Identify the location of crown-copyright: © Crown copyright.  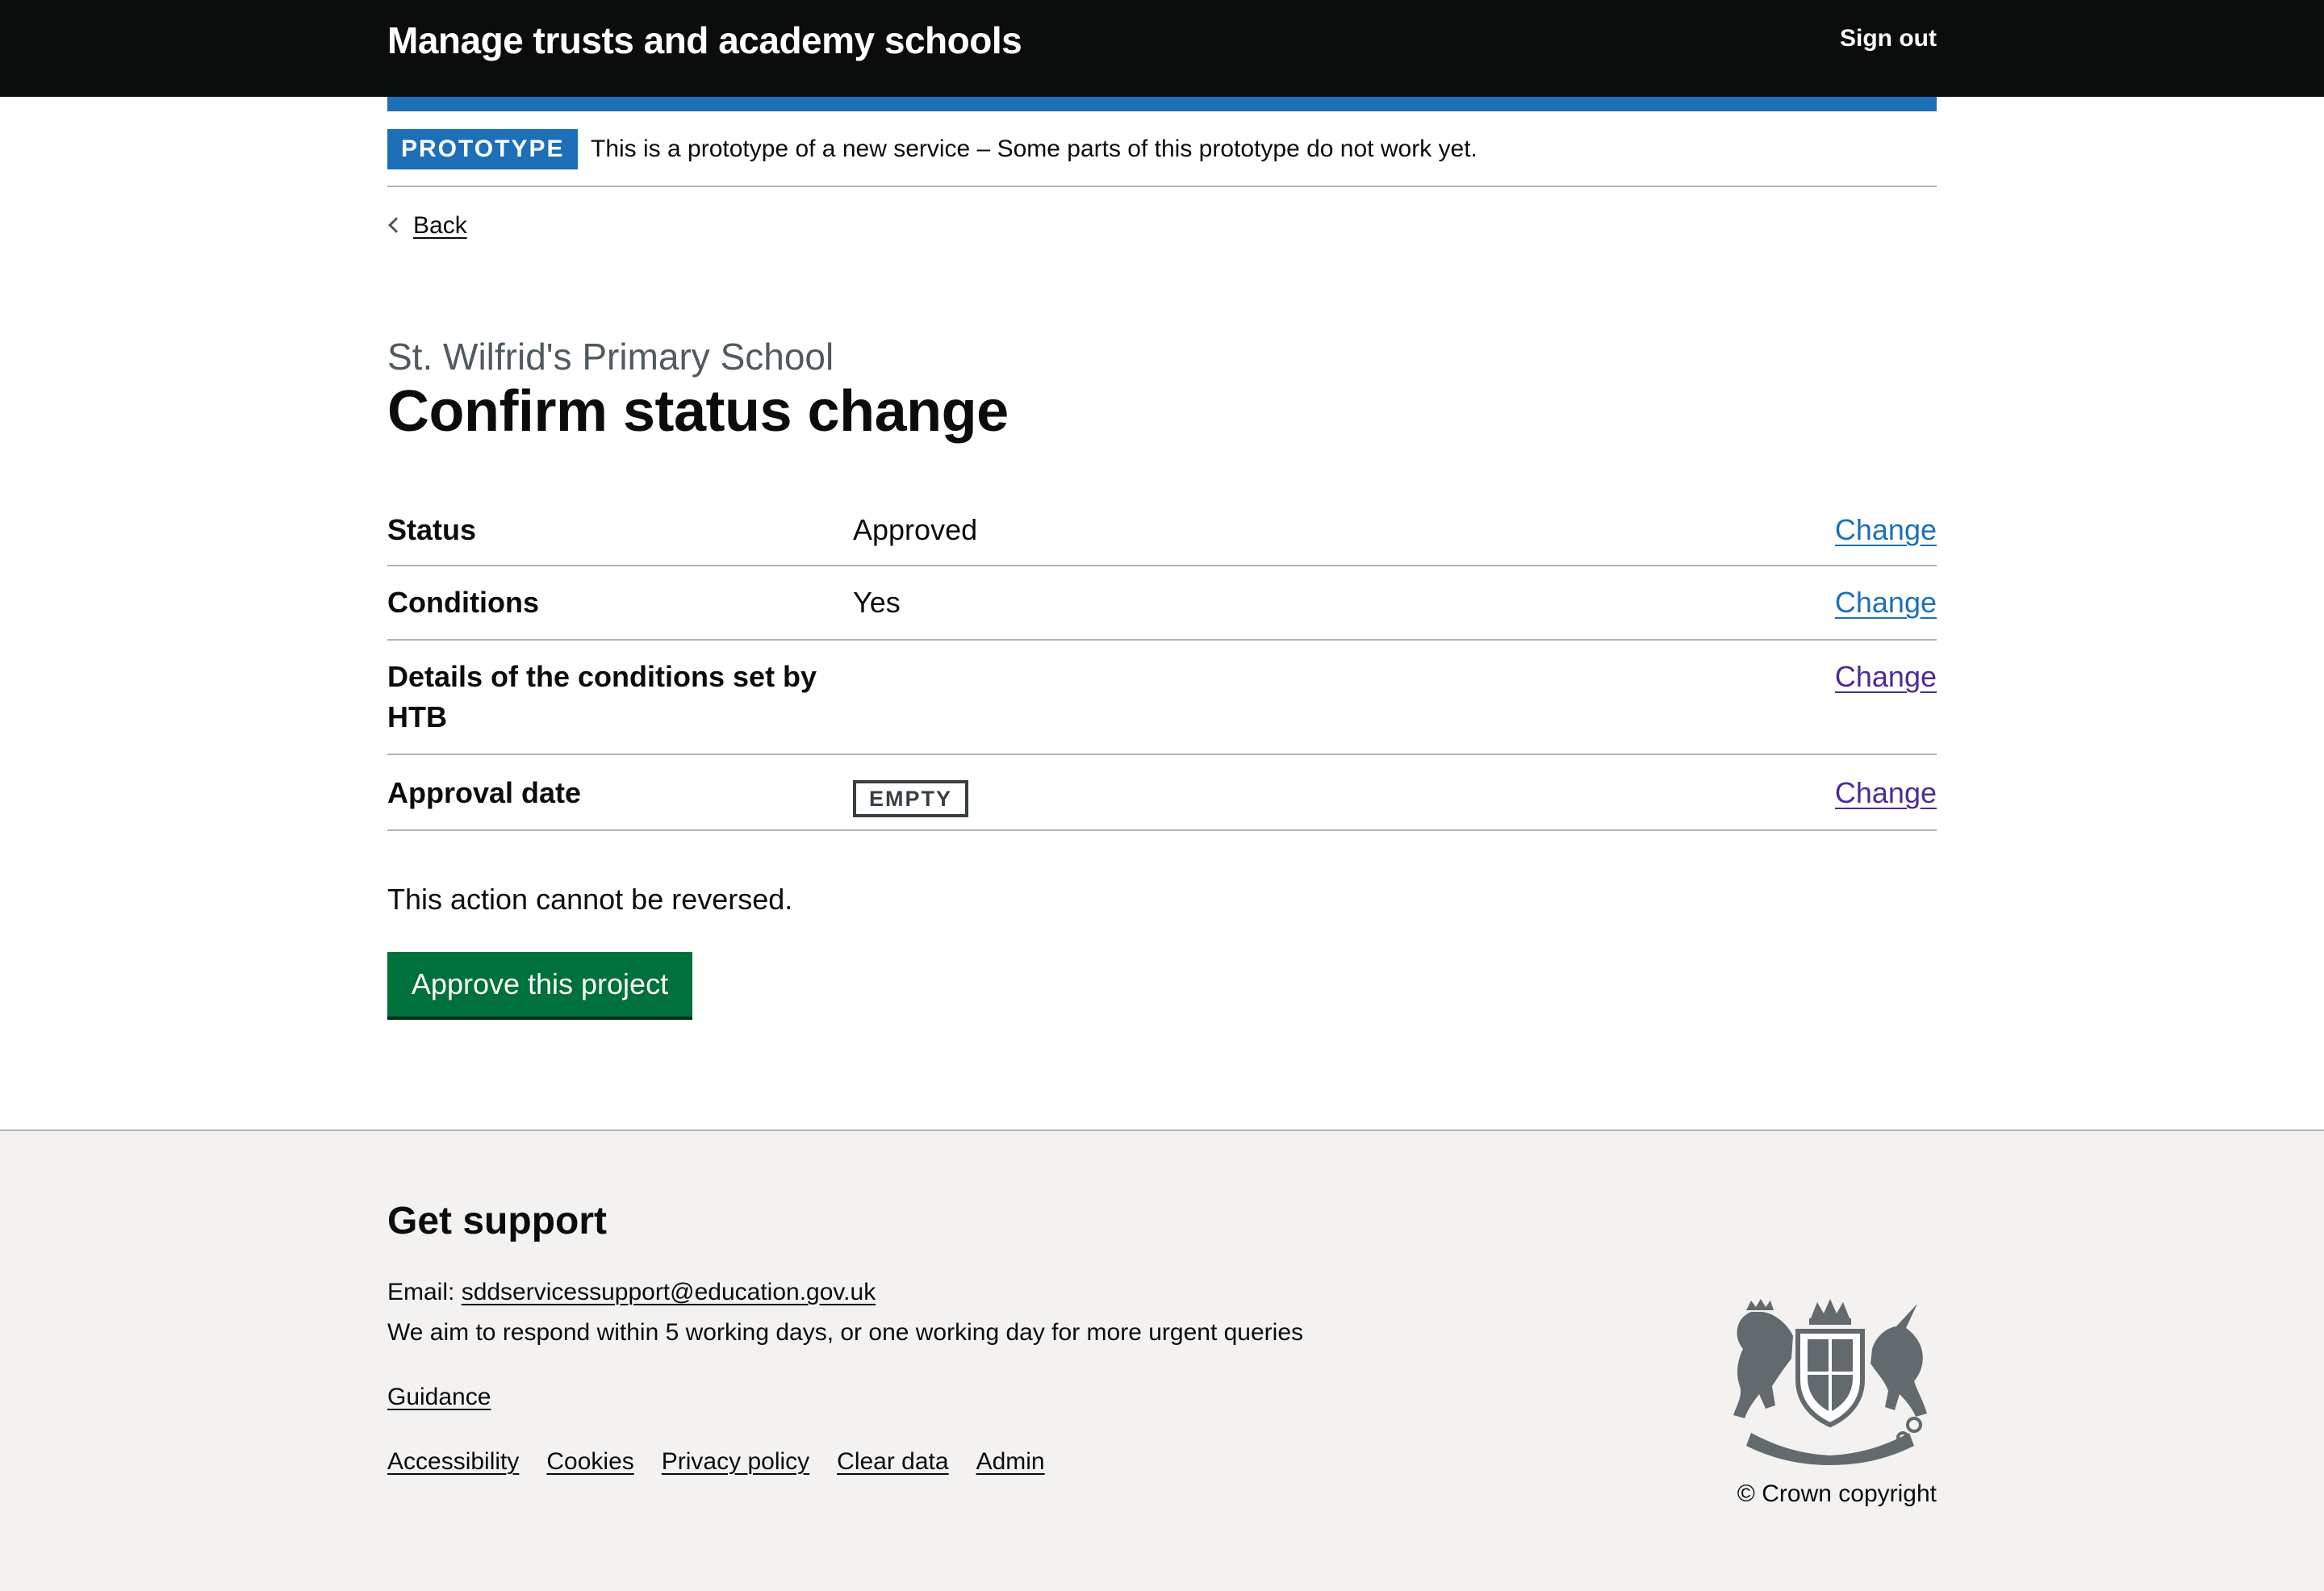
(1837, 1493).